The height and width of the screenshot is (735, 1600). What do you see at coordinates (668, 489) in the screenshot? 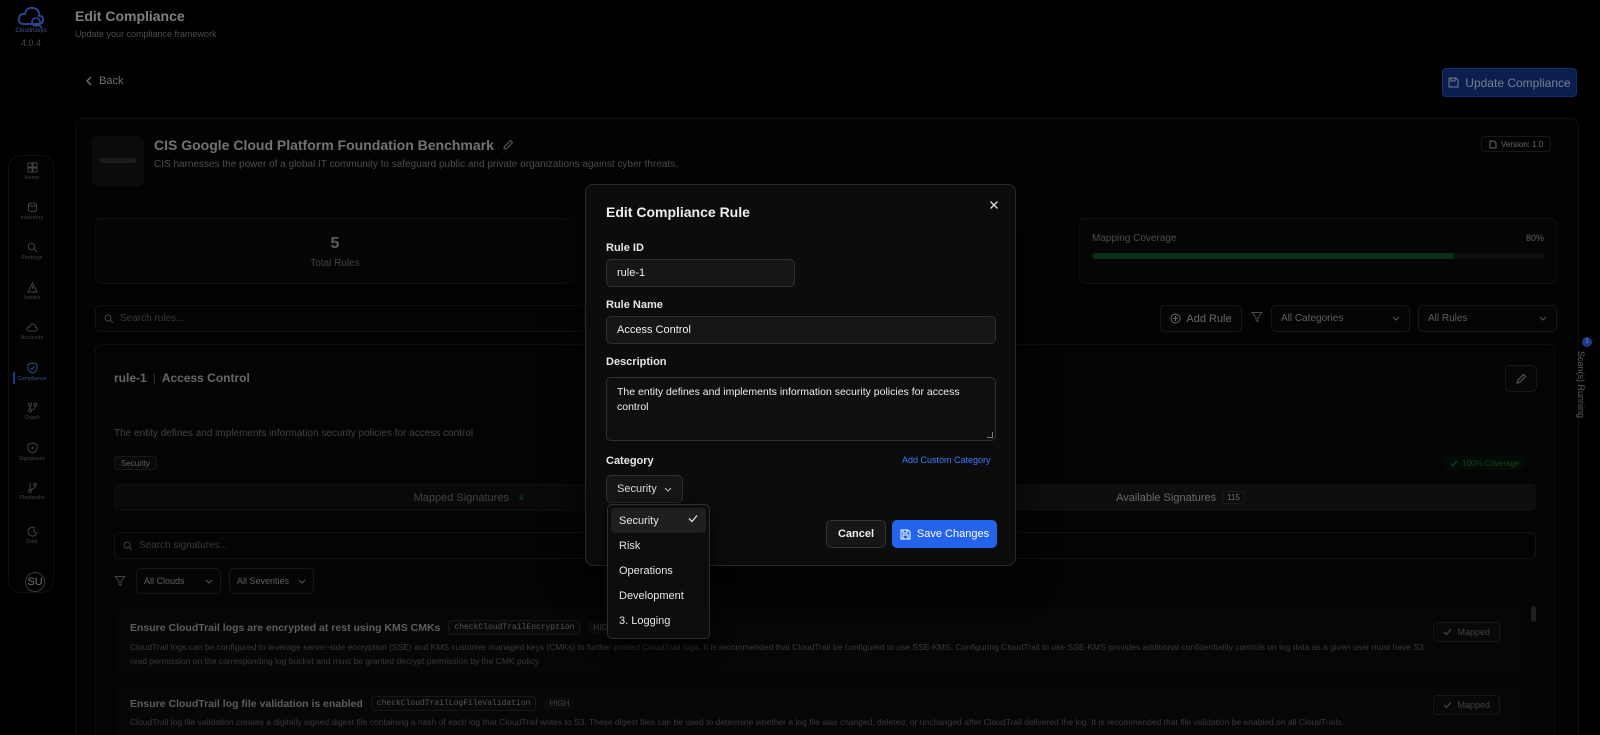
I see `chevron-down-icon` at bounding box center [668, 489].